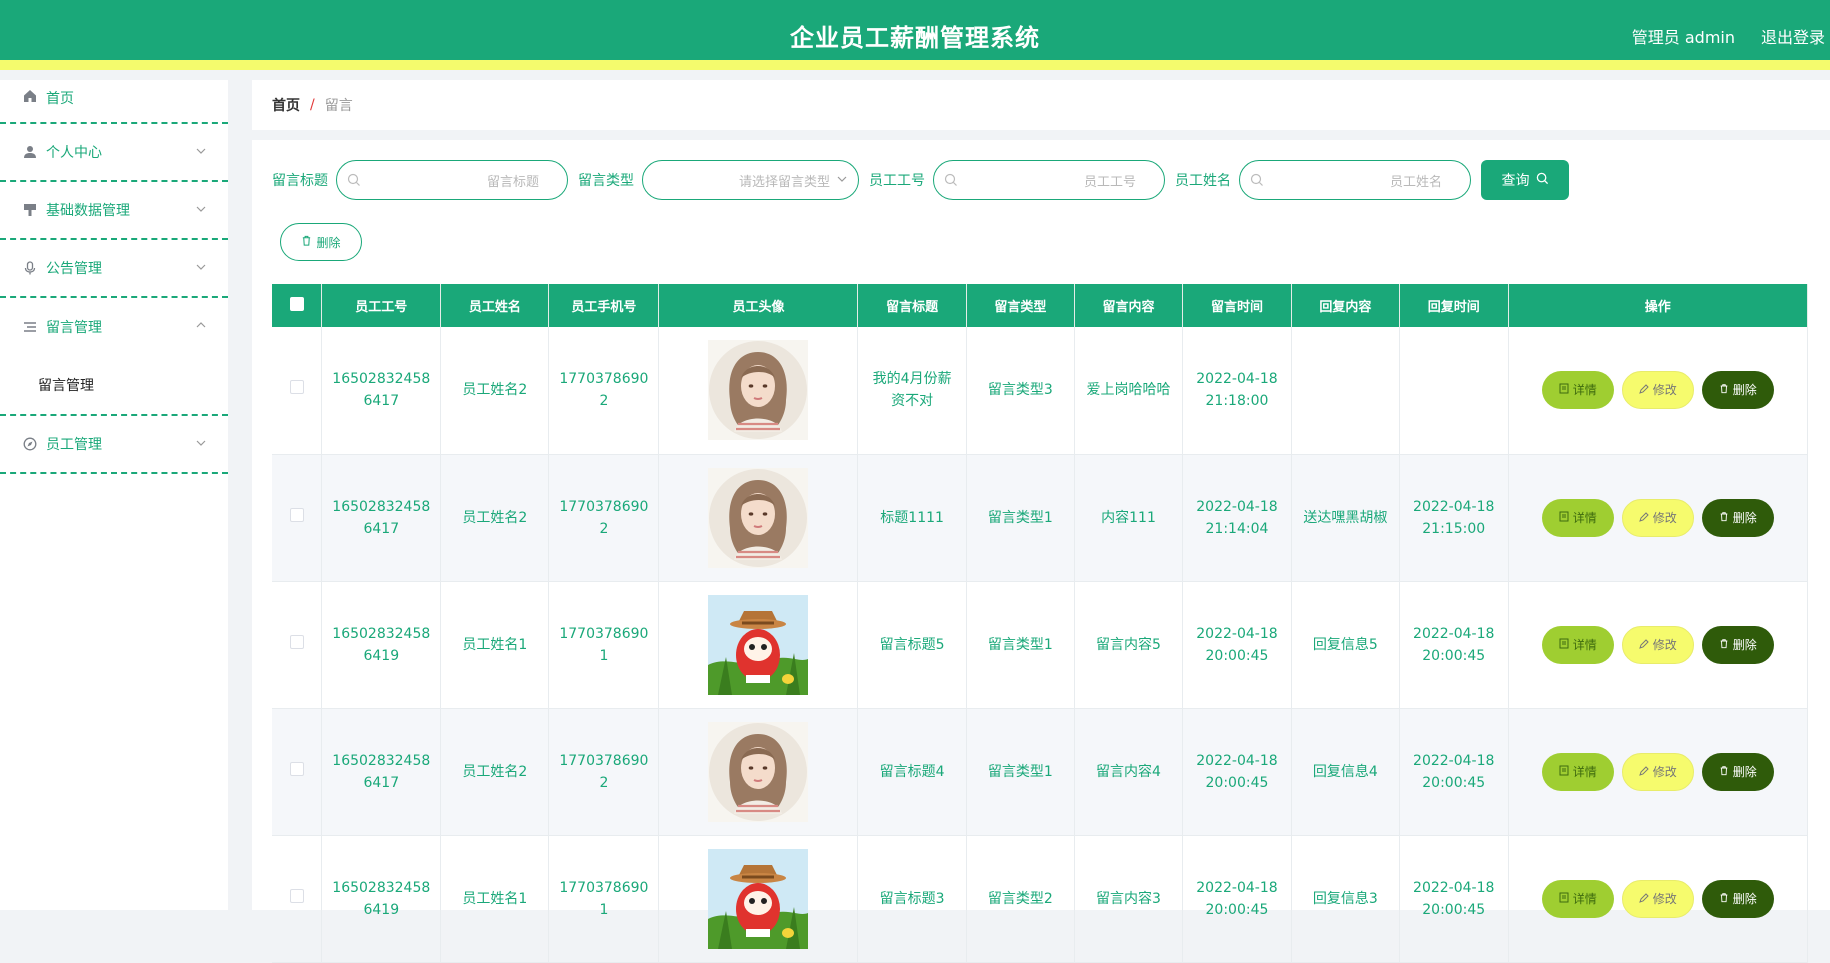 This screenshot has height=963, width=1830. I want to click on logout-link: 退出登录, so click(1793, 36).